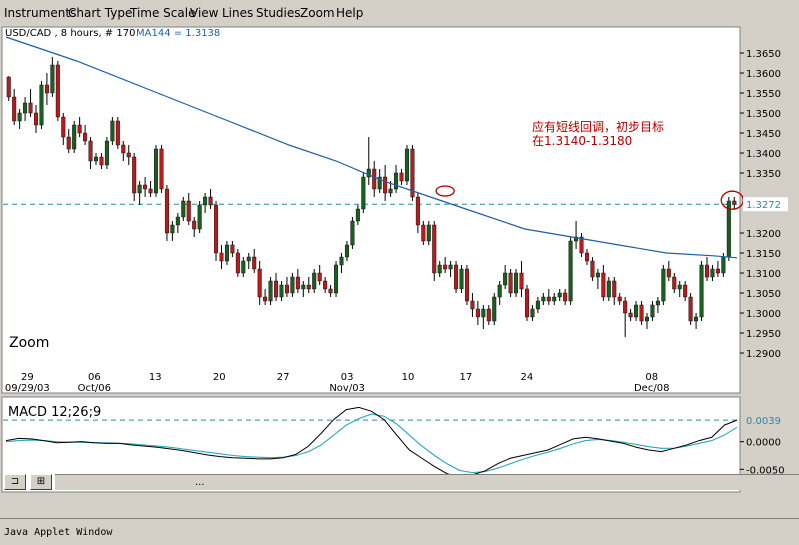 This screenshot has height=545, width=799. I want to click on menu-item-chart-type: Chart Type, so click(100, 13).